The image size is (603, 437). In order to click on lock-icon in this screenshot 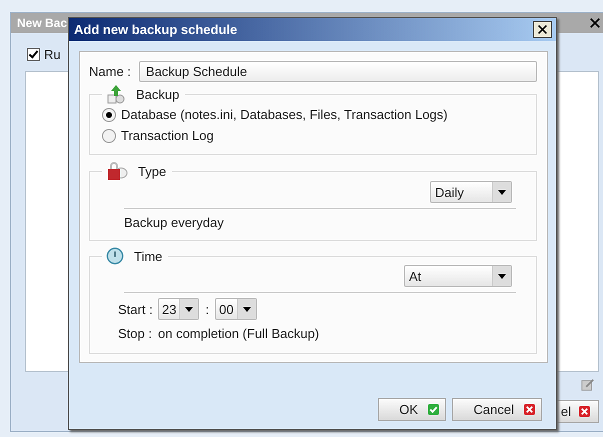, I will do `click(117, 171)`.